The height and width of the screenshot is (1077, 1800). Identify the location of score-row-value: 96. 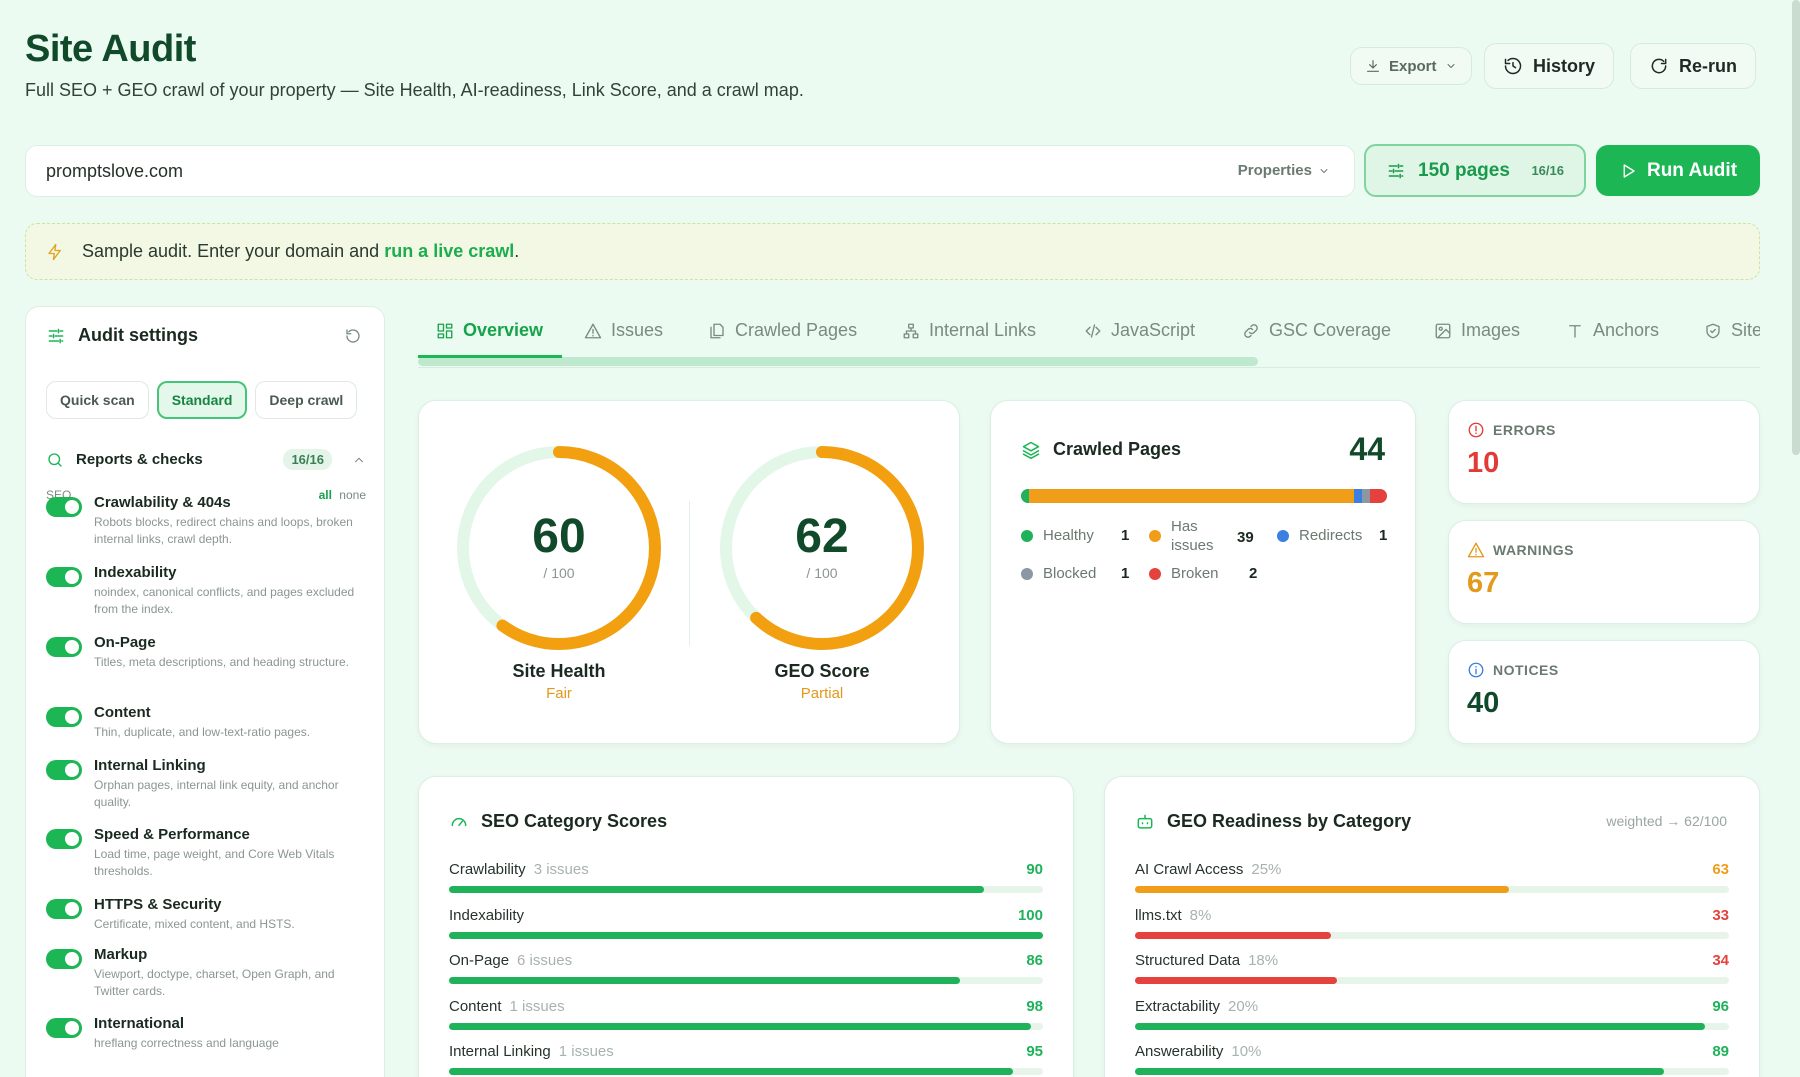
(1720, 1006).